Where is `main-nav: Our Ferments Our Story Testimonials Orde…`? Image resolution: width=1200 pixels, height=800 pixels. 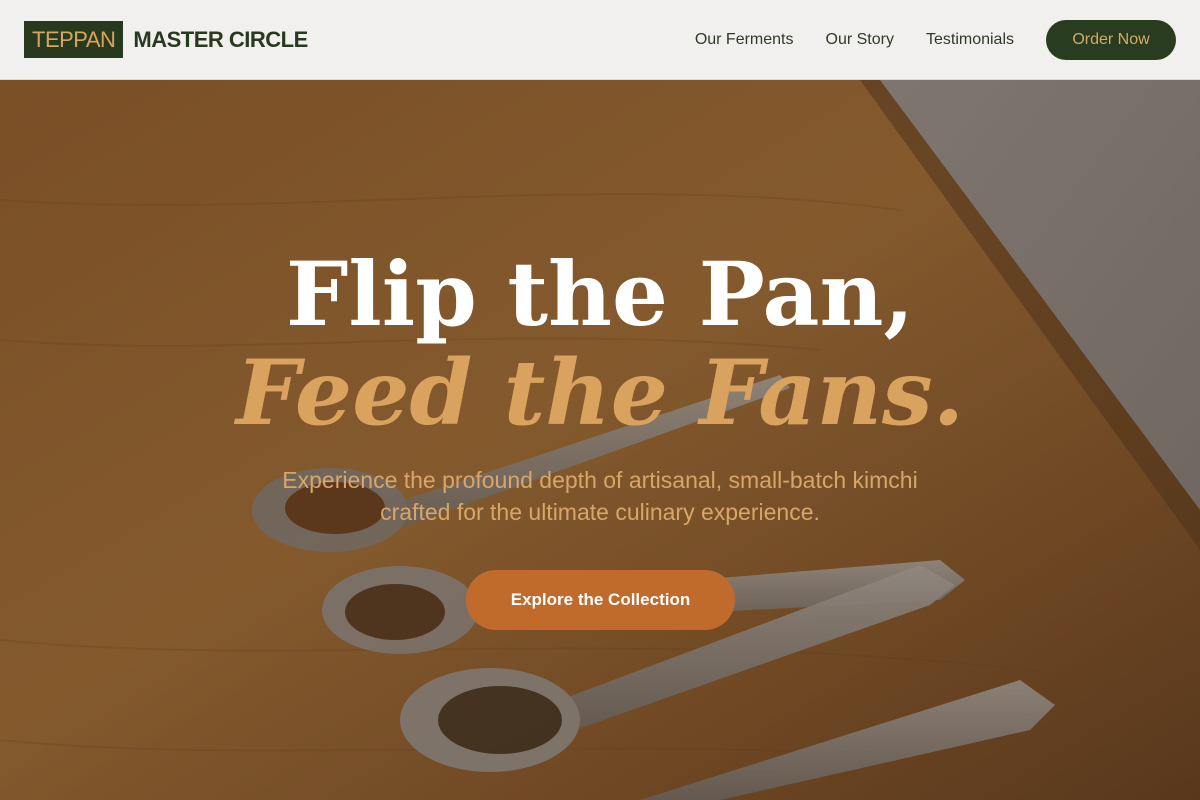 main-nav: Our Ferments Our Story Testimonials Orde… is located at coordinates (919, 39).